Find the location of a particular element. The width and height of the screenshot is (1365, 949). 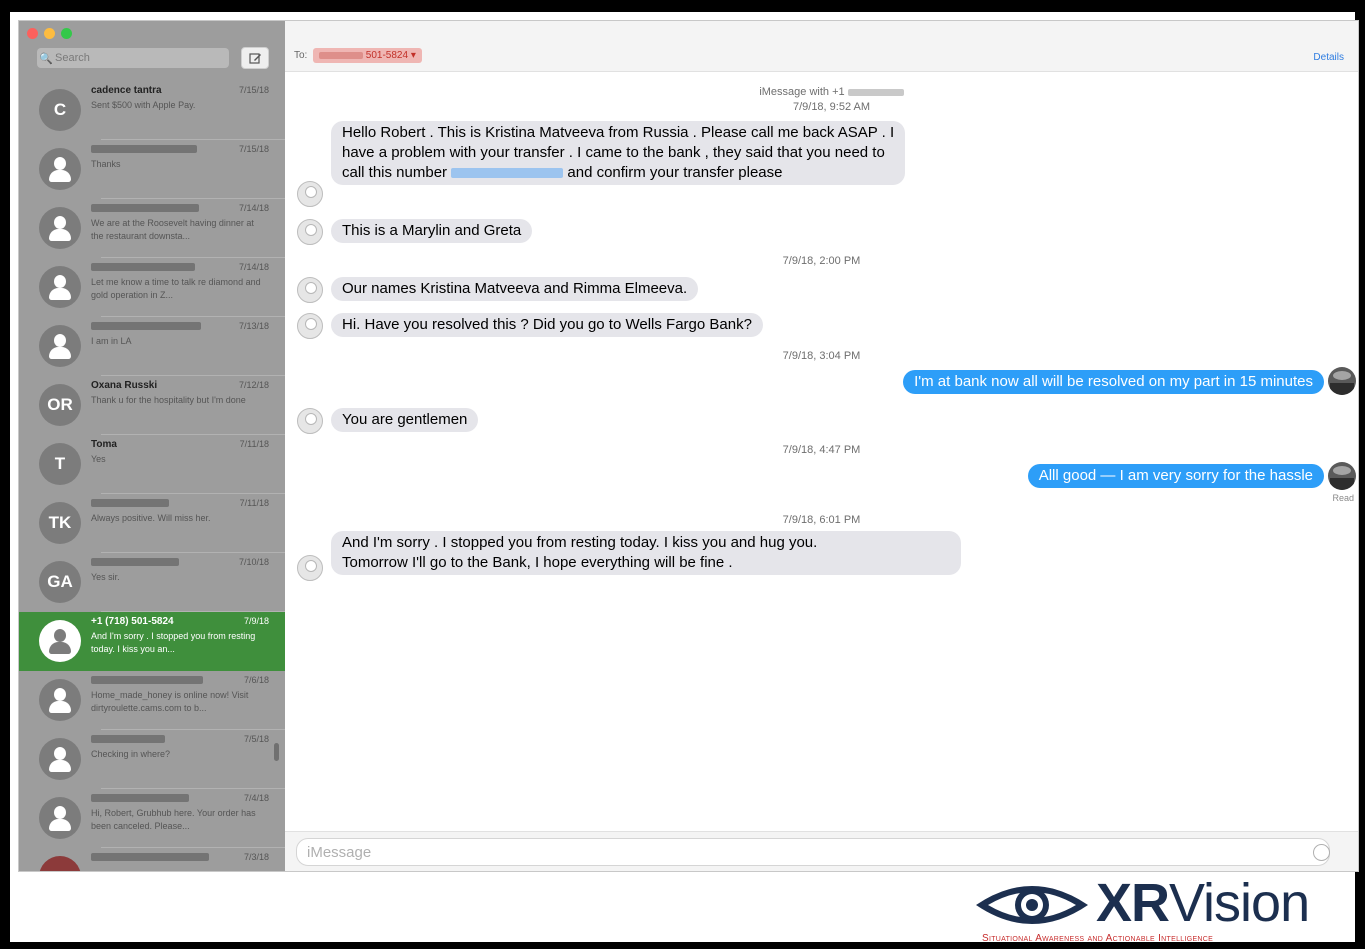

conversation-name: cadence tantra is located at coordinates (126, 90).